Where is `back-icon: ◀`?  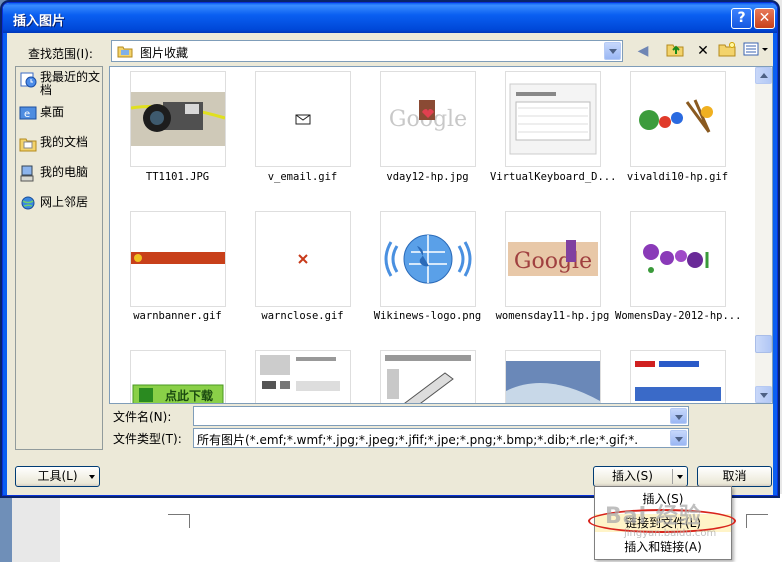 back-icon: ◀ is located at coordinates (643, 51).